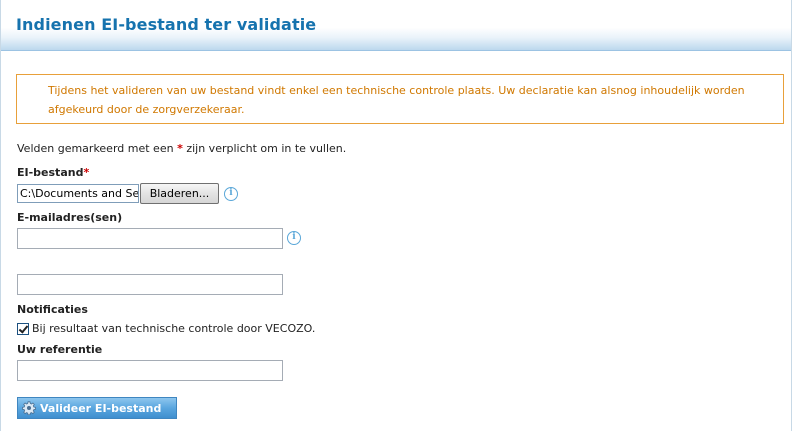  Describe the element at coordinates (60, 349) in the screenshot. I see `reference-label: Uw referentie` at that location.